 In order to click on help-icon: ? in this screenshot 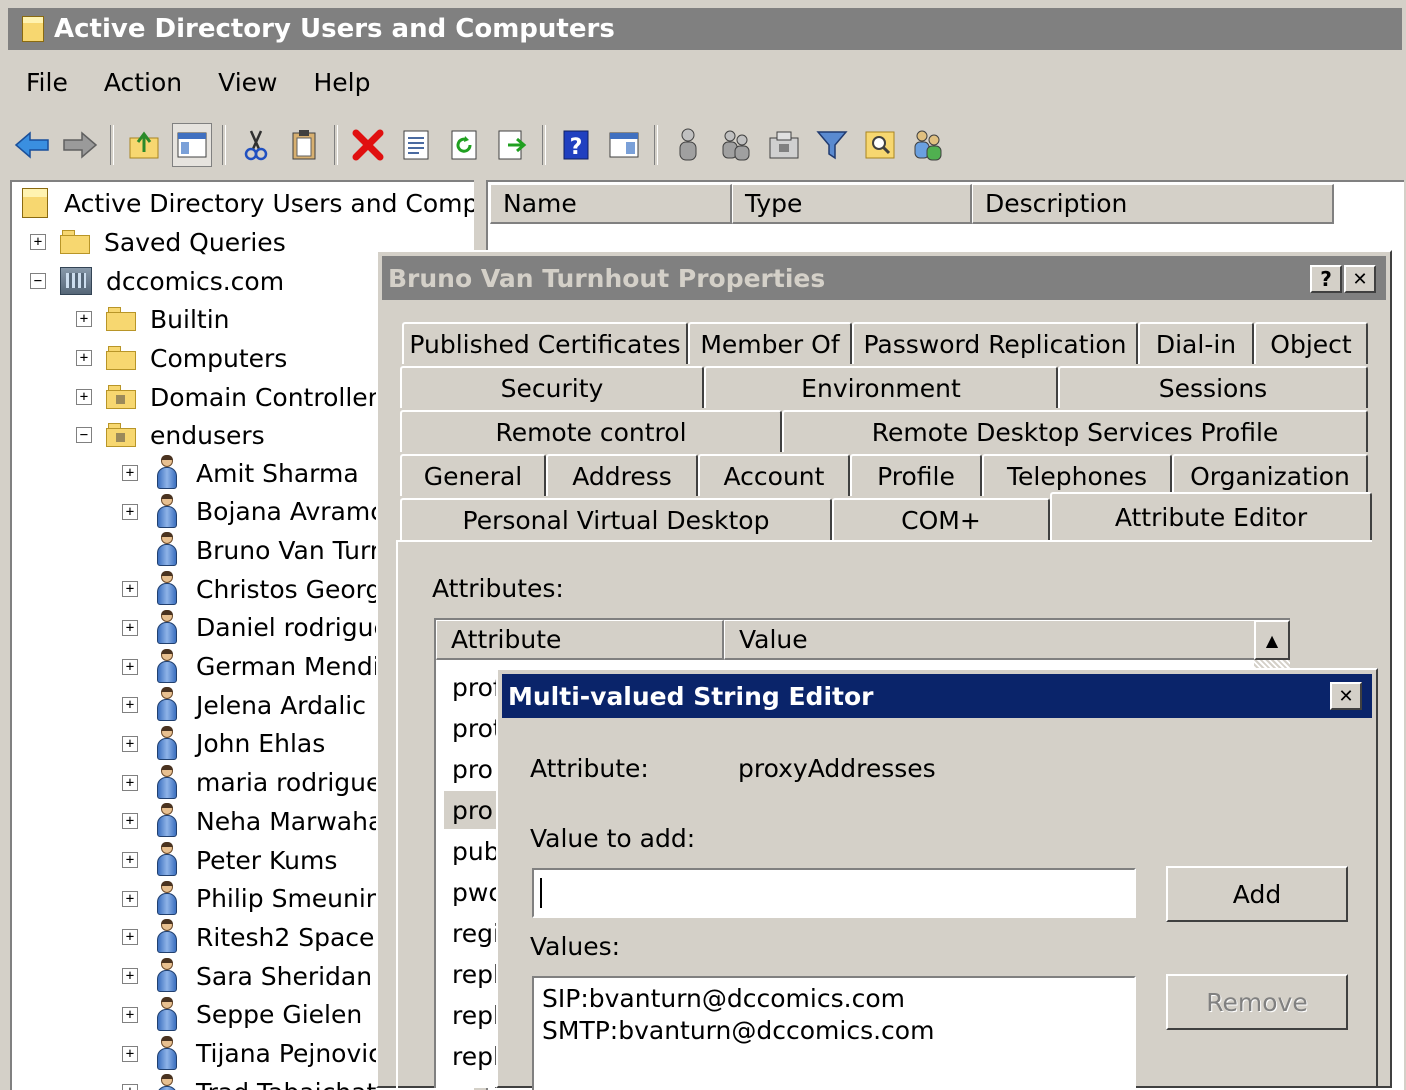, I will do `click(576, 145)`.